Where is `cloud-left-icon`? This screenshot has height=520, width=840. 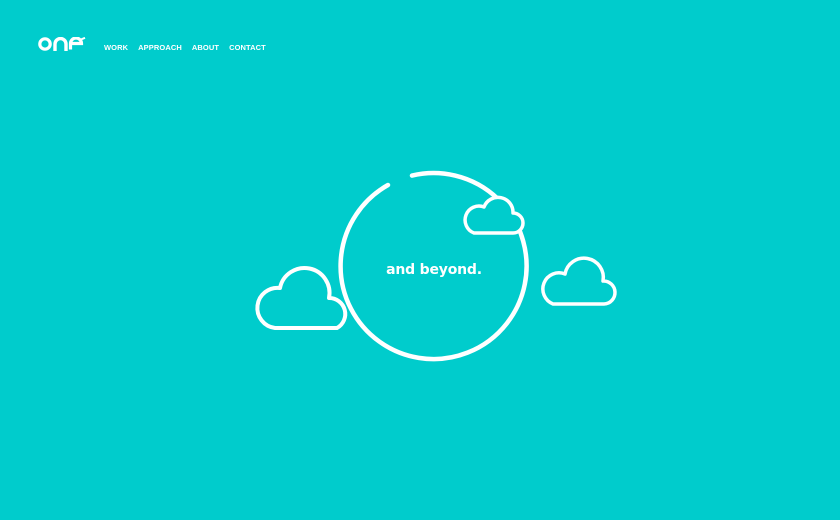 cloud-left-icon is located at coordinates (301, 298).